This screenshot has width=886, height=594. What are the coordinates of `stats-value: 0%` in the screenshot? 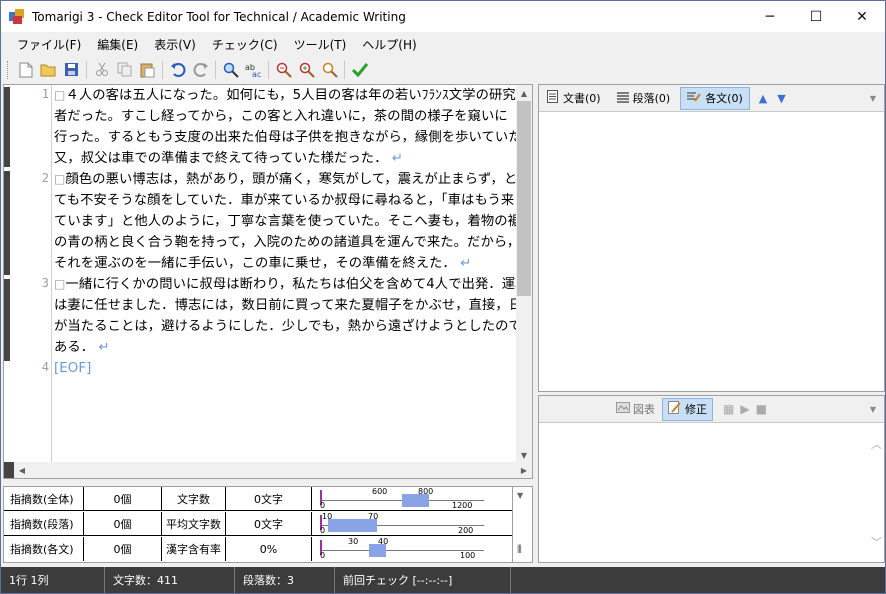 It's located at (269, 549).